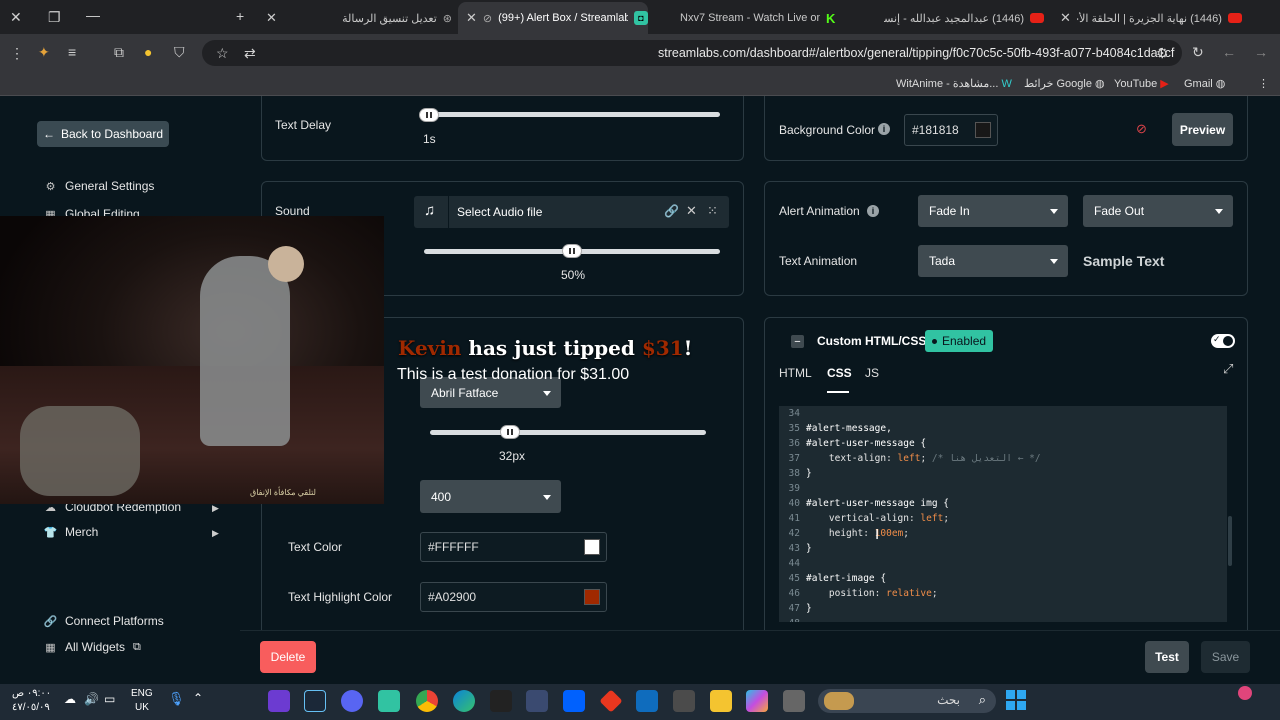  Describe the element at coordinates (501, 701) in the screenshot. I see `epic-games-icon` at that location.